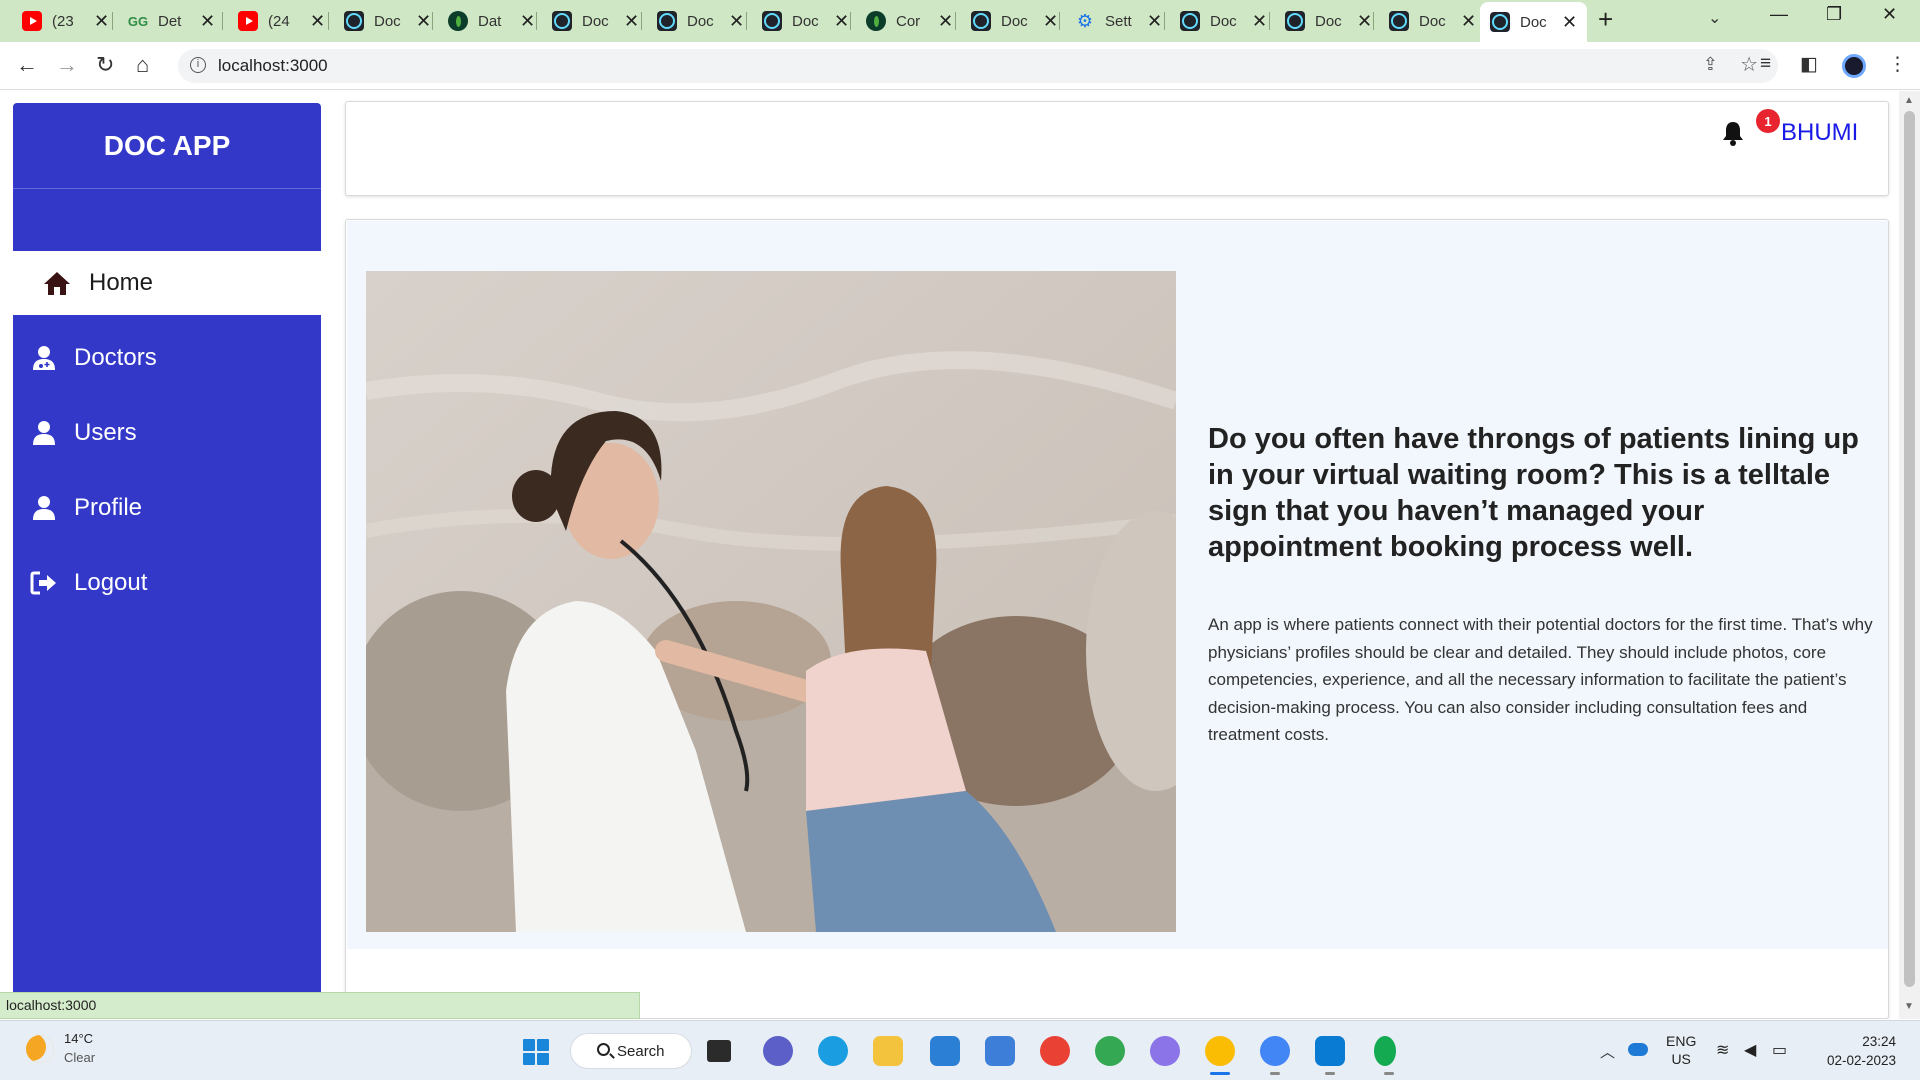 This screenshot has width=1920, height=1080. I want to click on menu-kebab-icon: ⋮, so click(1897, 64).